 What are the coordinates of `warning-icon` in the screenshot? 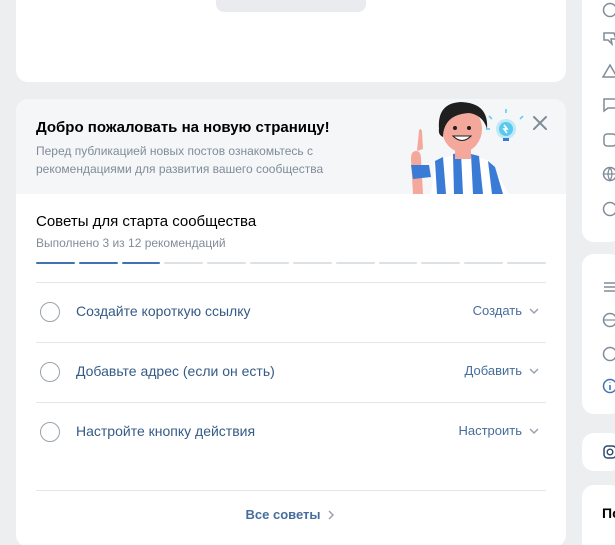 It's located at (608, 71).